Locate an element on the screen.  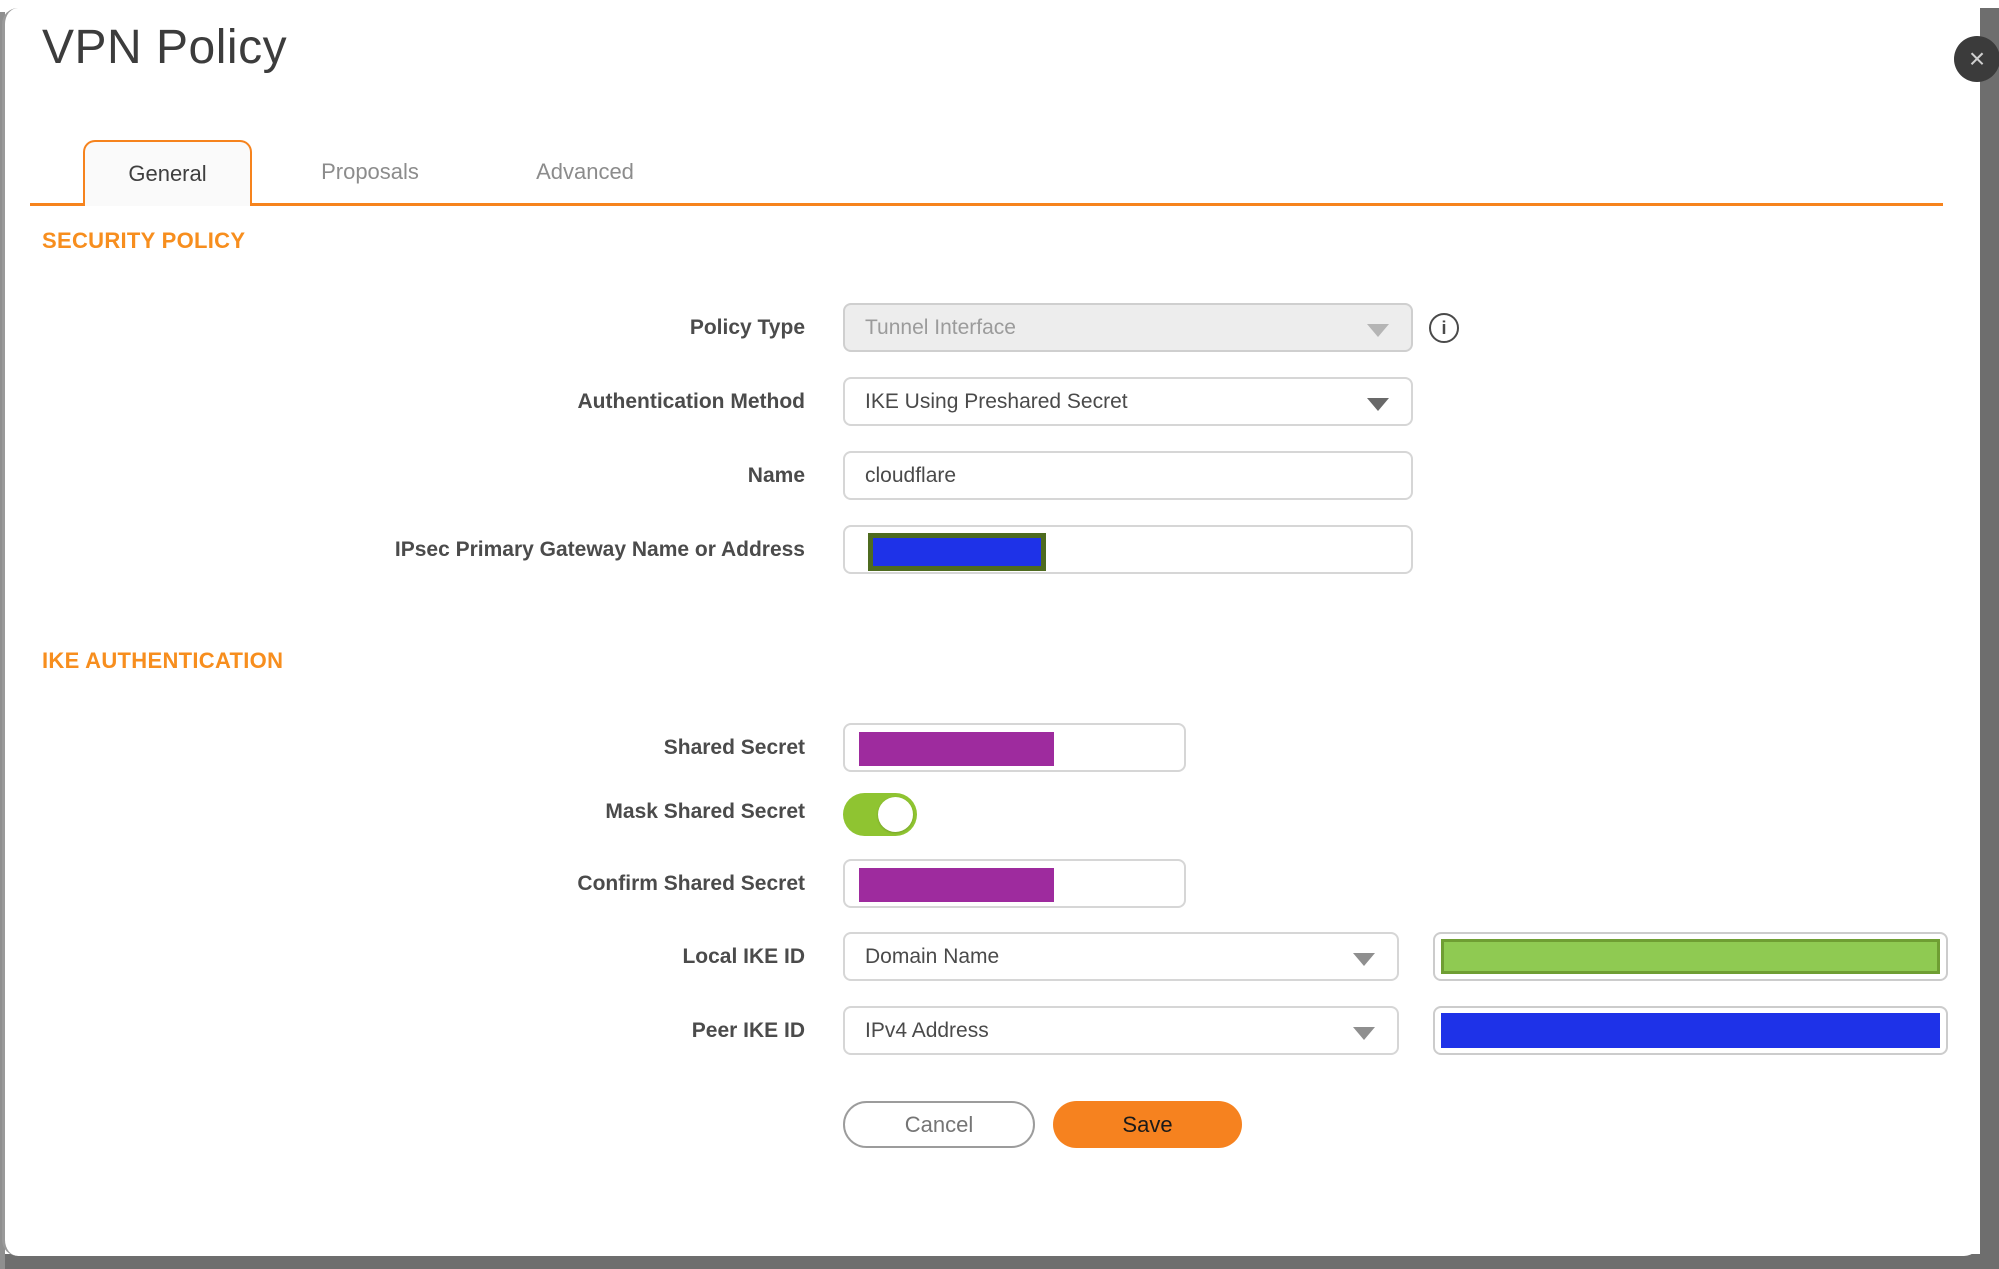
shared-secret-input is located at coordinates (1014, 747).